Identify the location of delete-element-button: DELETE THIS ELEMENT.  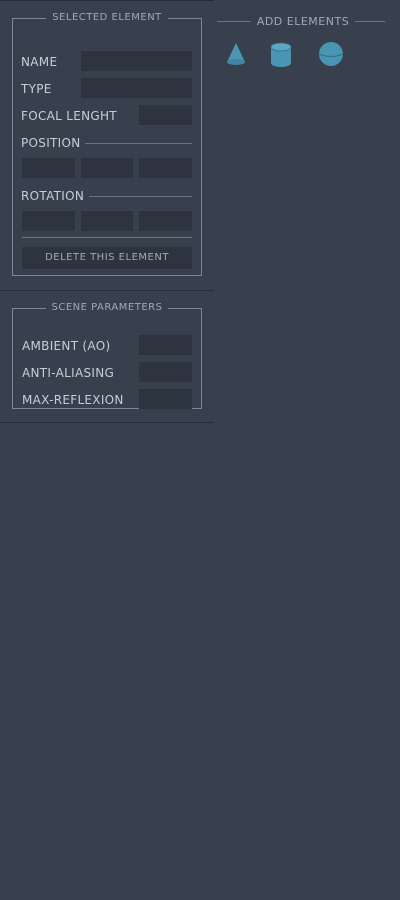
(107, 258).